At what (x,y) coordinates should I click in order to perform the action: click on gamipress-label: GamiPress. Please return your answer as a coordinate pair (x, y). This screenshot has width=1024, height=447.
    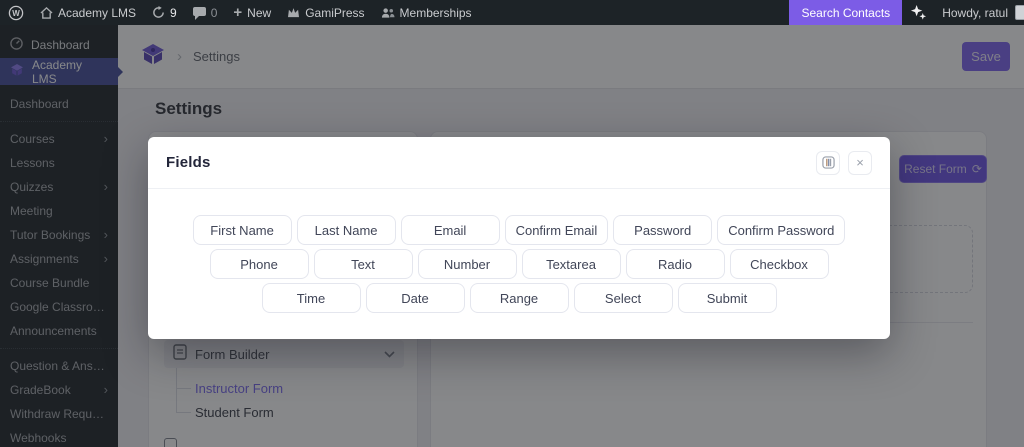
    Looking at the image, I should click on (335, 12).